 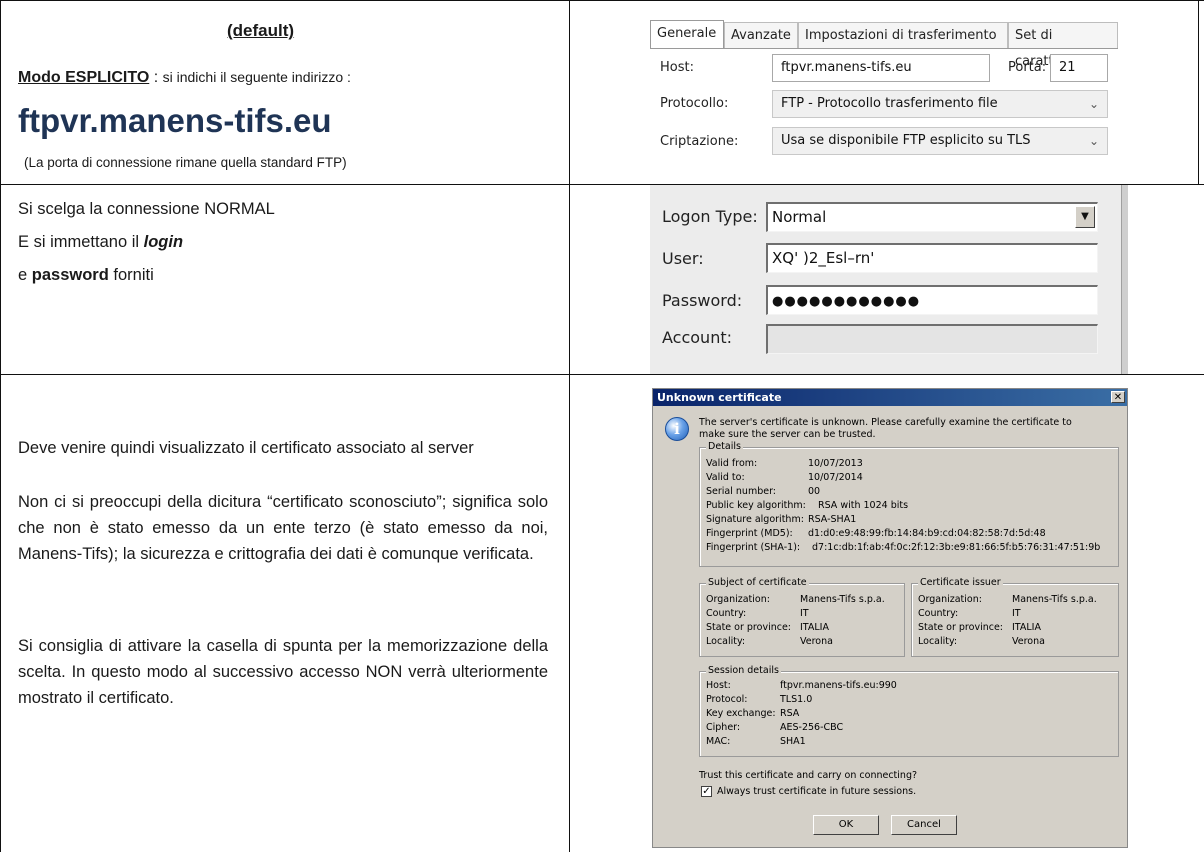 What do you see at coordinates (723, 727) in the screenshot?
I see `session-key-3: Cipher:` at bounding box center [723, 727].